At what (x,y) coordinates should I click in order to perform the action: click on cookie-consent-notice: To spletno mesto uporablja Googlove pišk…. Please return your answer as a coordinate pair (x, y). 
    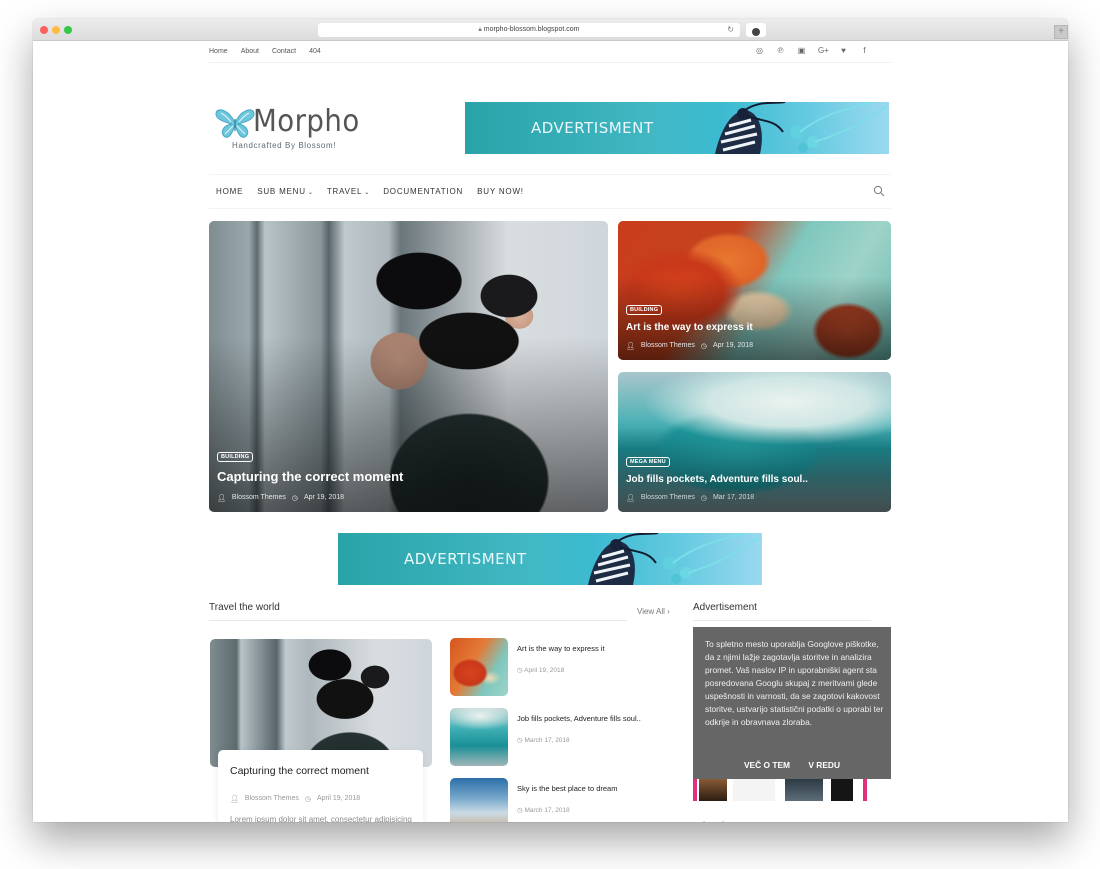
    Looking at the image, I should click on (792, 703).